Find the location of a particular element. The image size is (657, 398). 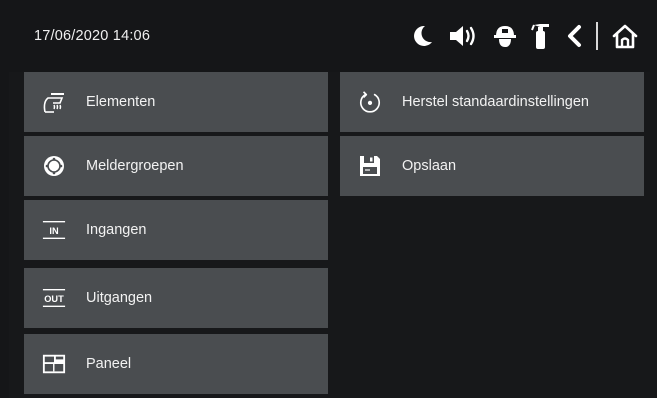

menu-item-ingangen: IN Ingangen is located at coordinates (176, 230).